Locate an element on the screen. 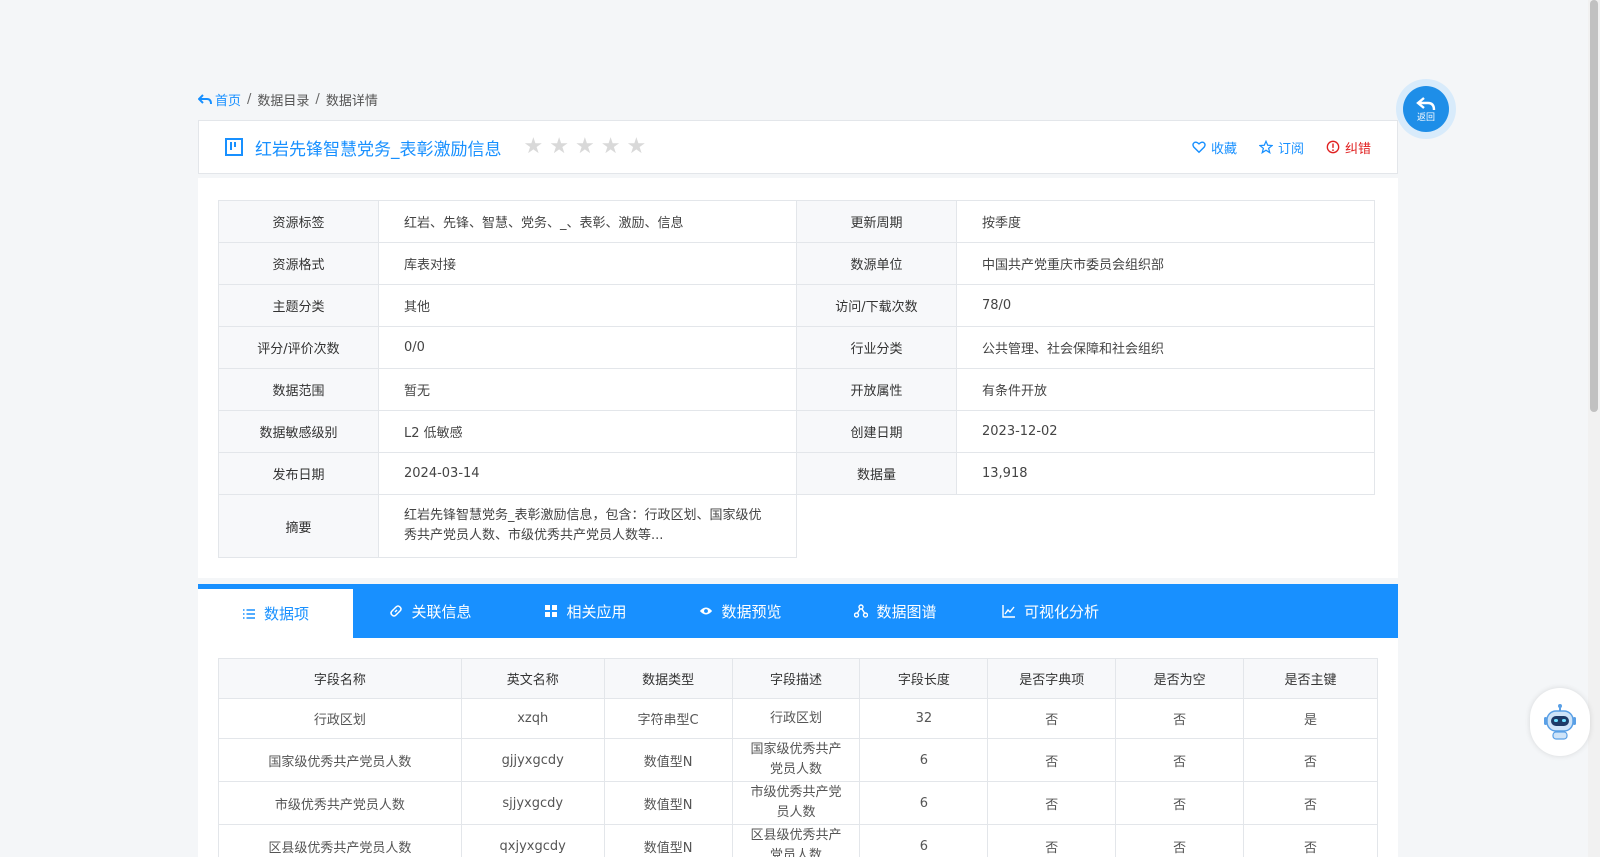 This screenshot has height=857, width=1600. info-label: 更新周期 is located at coordinates (876, 221).